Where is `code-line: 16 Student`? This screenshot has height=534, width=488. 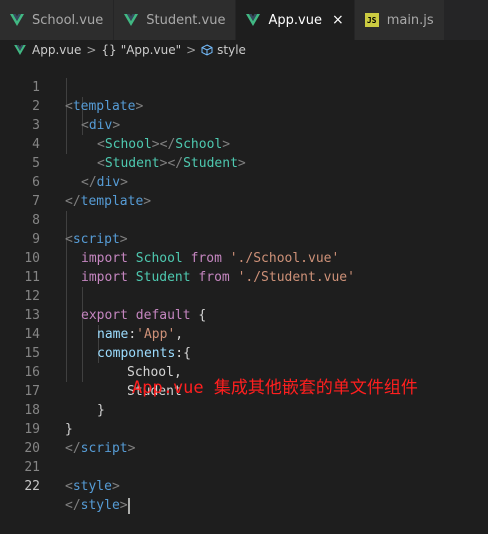
code-line: 16 Student is located at coordinates (244, 371).